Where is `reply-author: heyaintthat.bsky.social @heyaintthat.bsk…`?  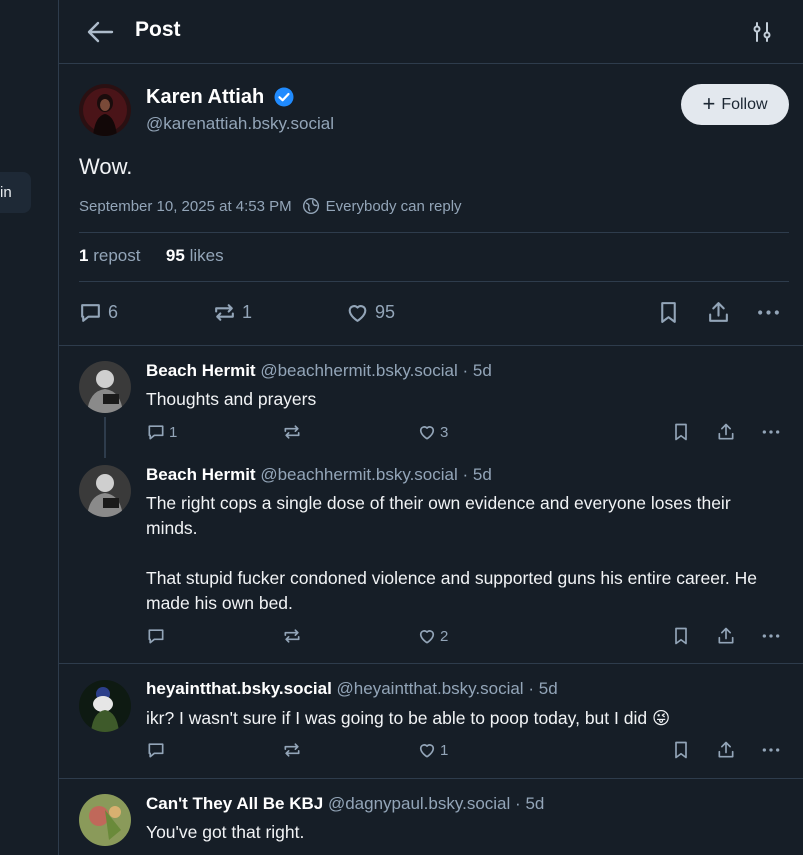 reply-author: heyaintthat.bsky.social @heyaintthat.bsk… is located at coordinates (352, 689).